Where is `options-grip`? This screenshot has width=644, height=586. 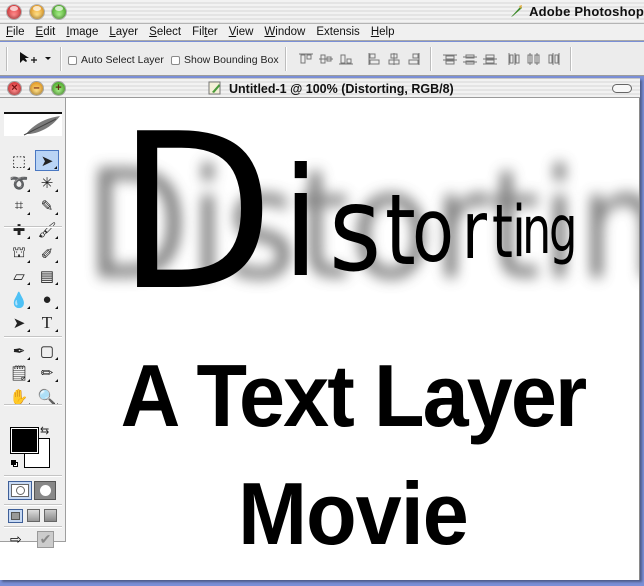
options-grip is located at coordinates (7, 59).